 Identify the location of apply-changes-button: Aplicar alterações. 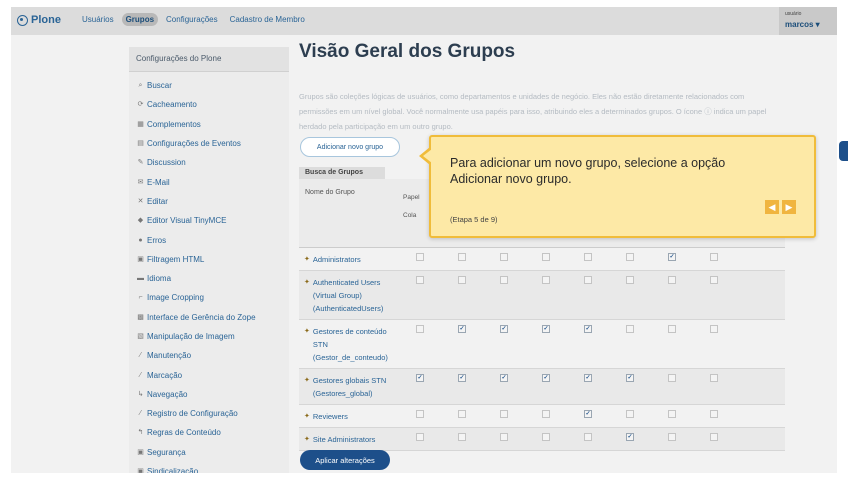
(345, 460).